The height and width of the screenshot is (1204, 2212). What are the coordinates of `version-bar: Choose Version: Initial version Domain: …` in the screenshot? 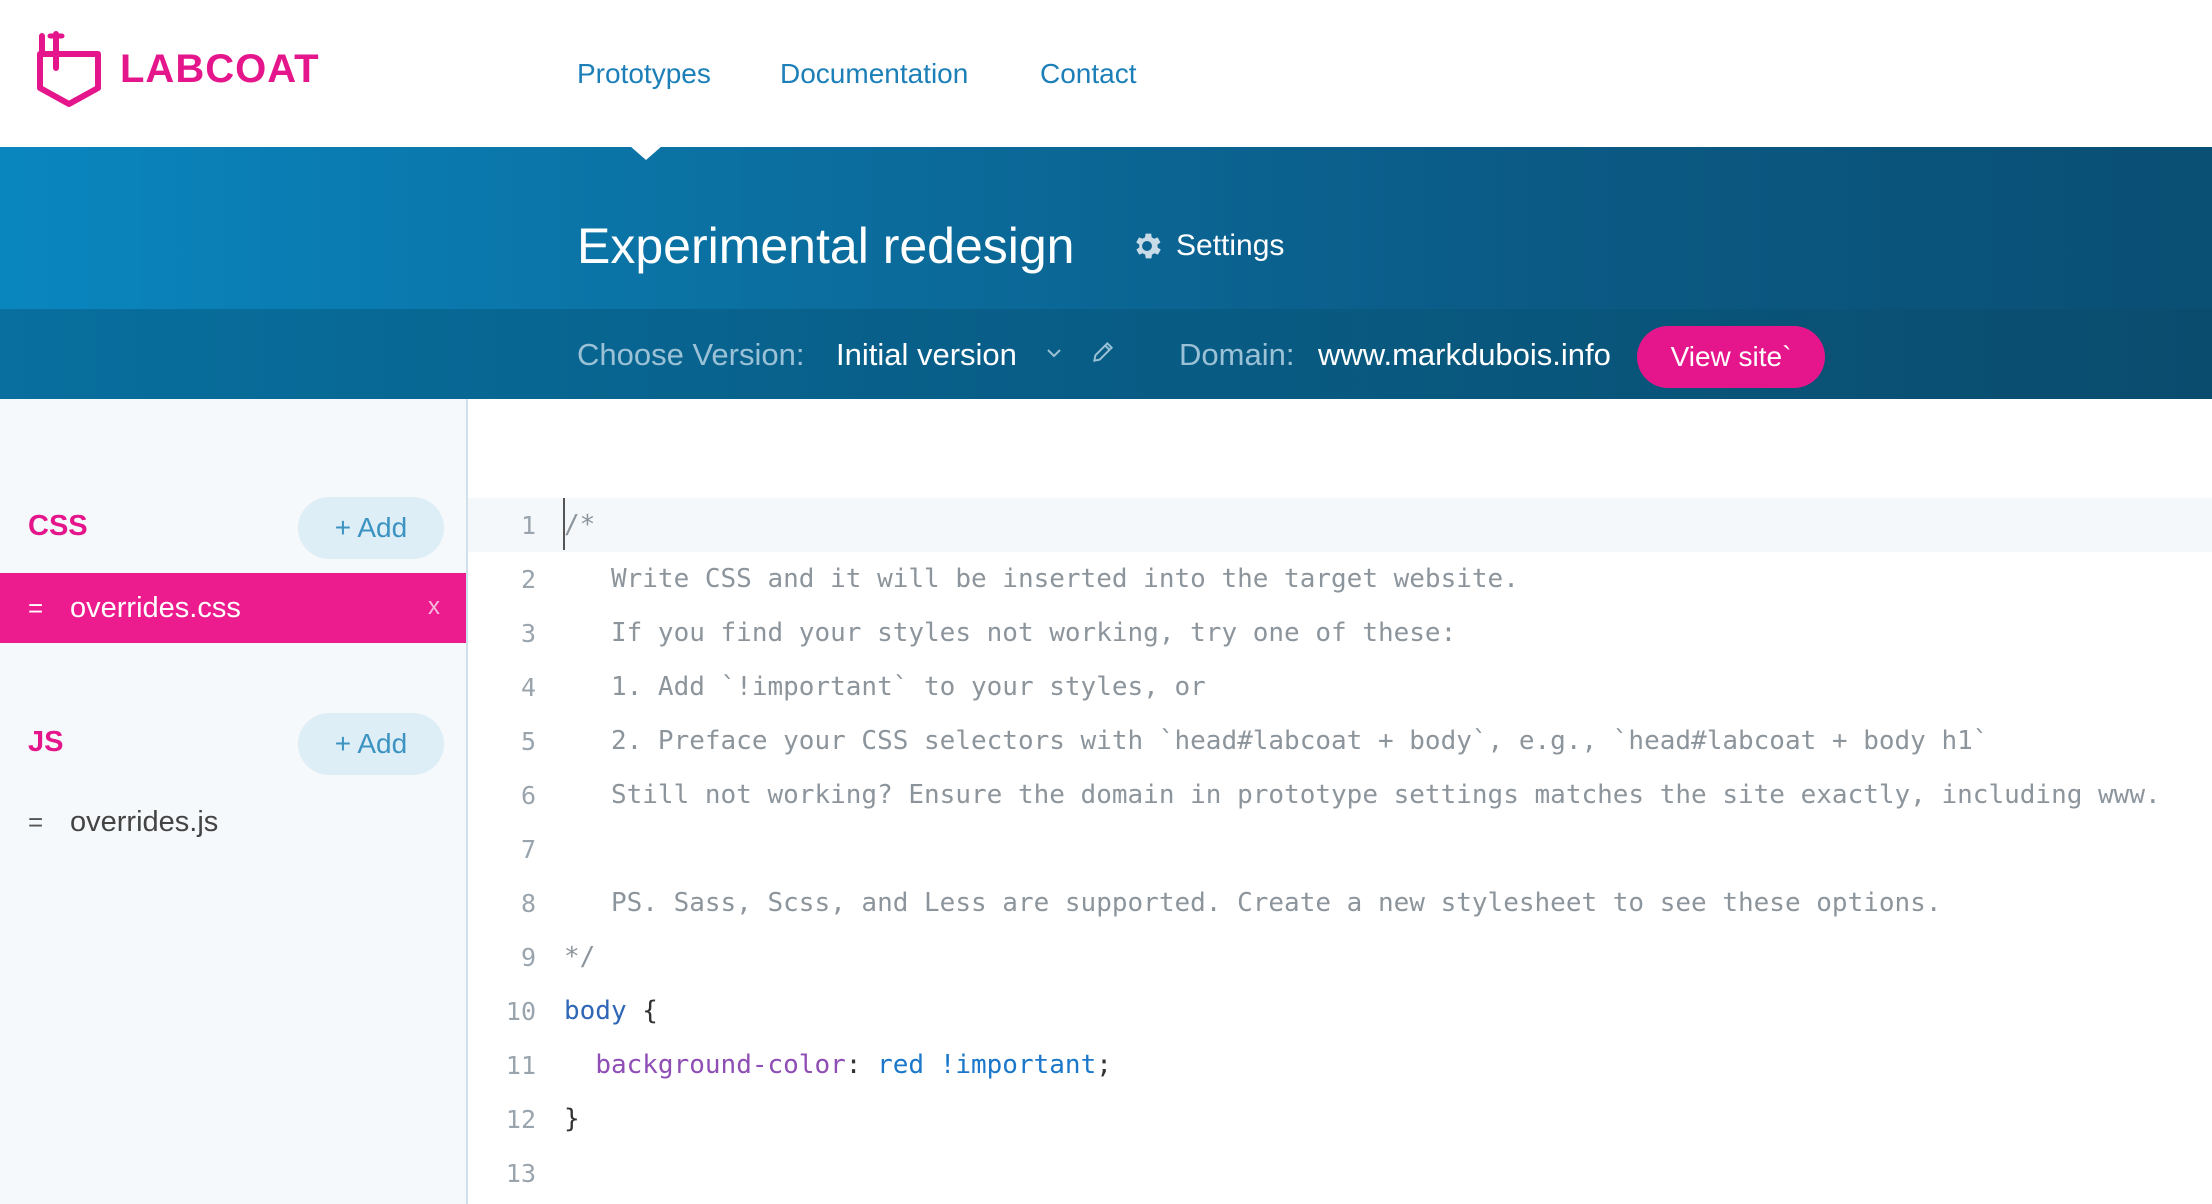 It's located at (1106, 354).